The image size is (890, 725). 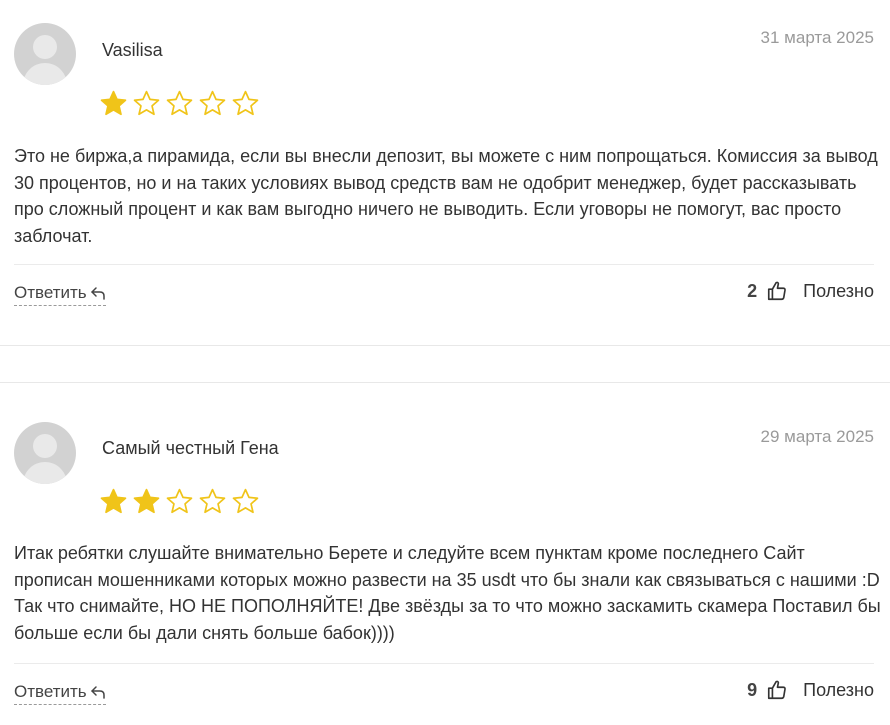 I want to click on helpful-count: 2, so click(x=752, y=290).